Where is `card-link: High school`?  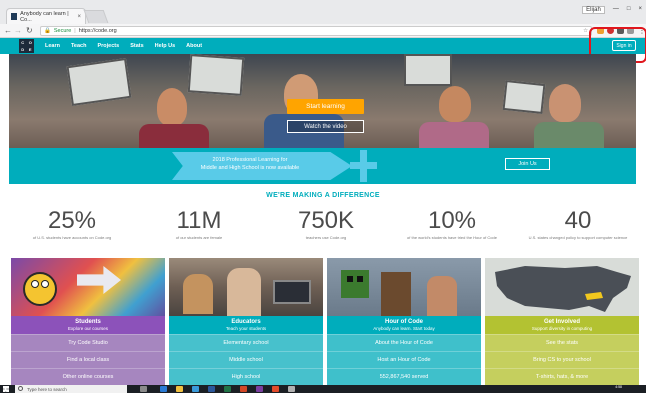
card-link: High school is located at coordinates (246, 376).